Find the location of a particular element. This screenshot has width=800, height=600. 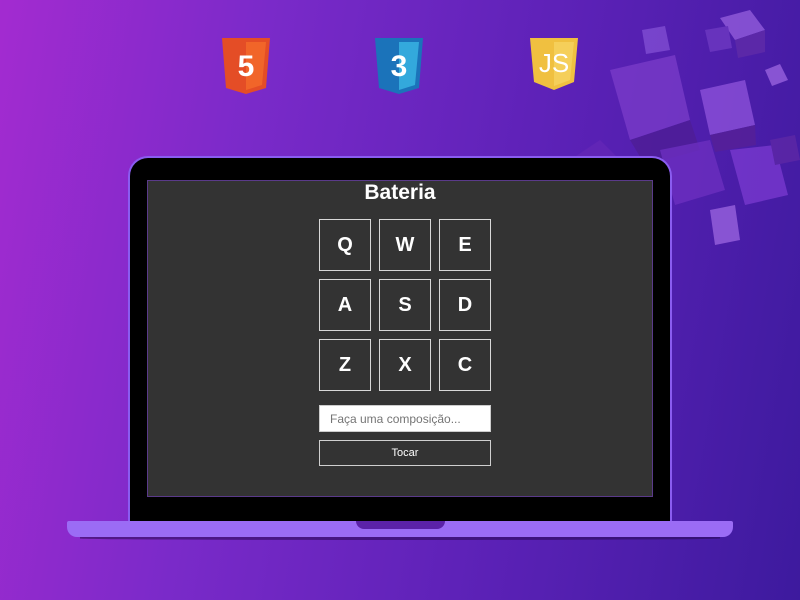

play-button: Tocar is located at coordinates (405, 453).